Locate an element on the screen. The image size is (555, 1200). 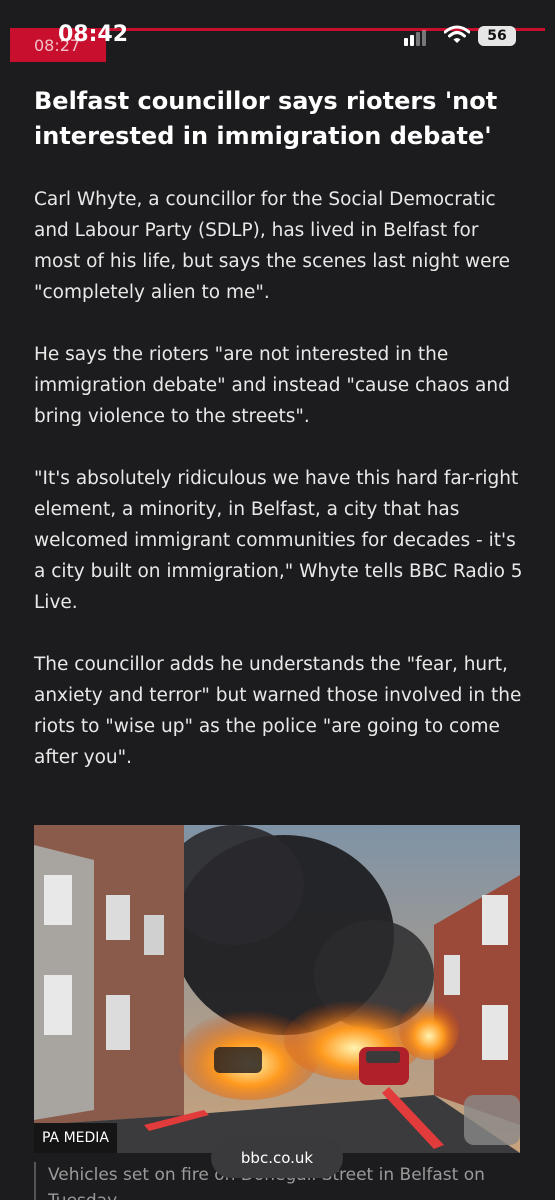
photo-credit: PA MEDIA is located at coordinates (75, 1138).